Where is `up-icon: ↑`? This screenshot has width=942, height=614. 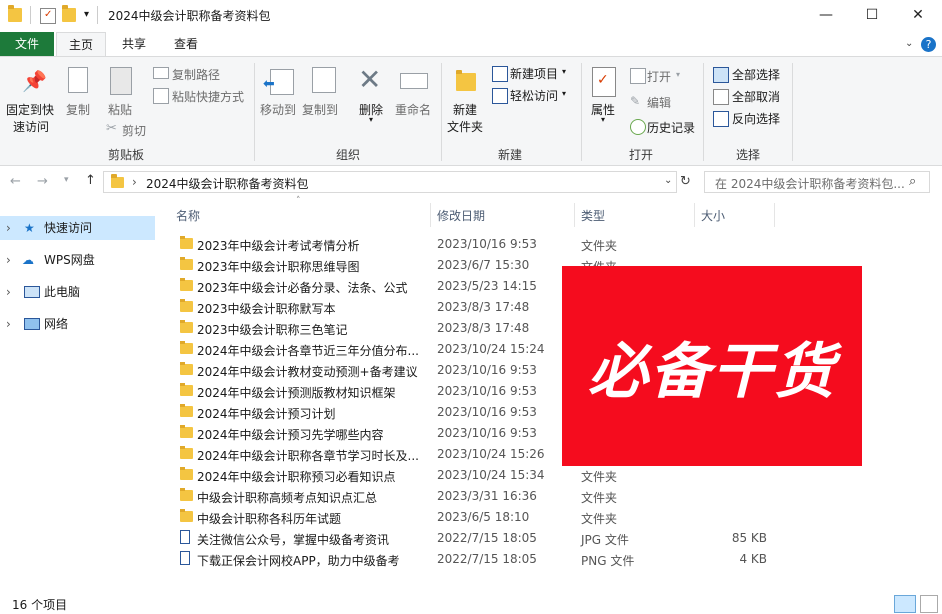
up-icon: ↑ is located at coordinates (90, 180).